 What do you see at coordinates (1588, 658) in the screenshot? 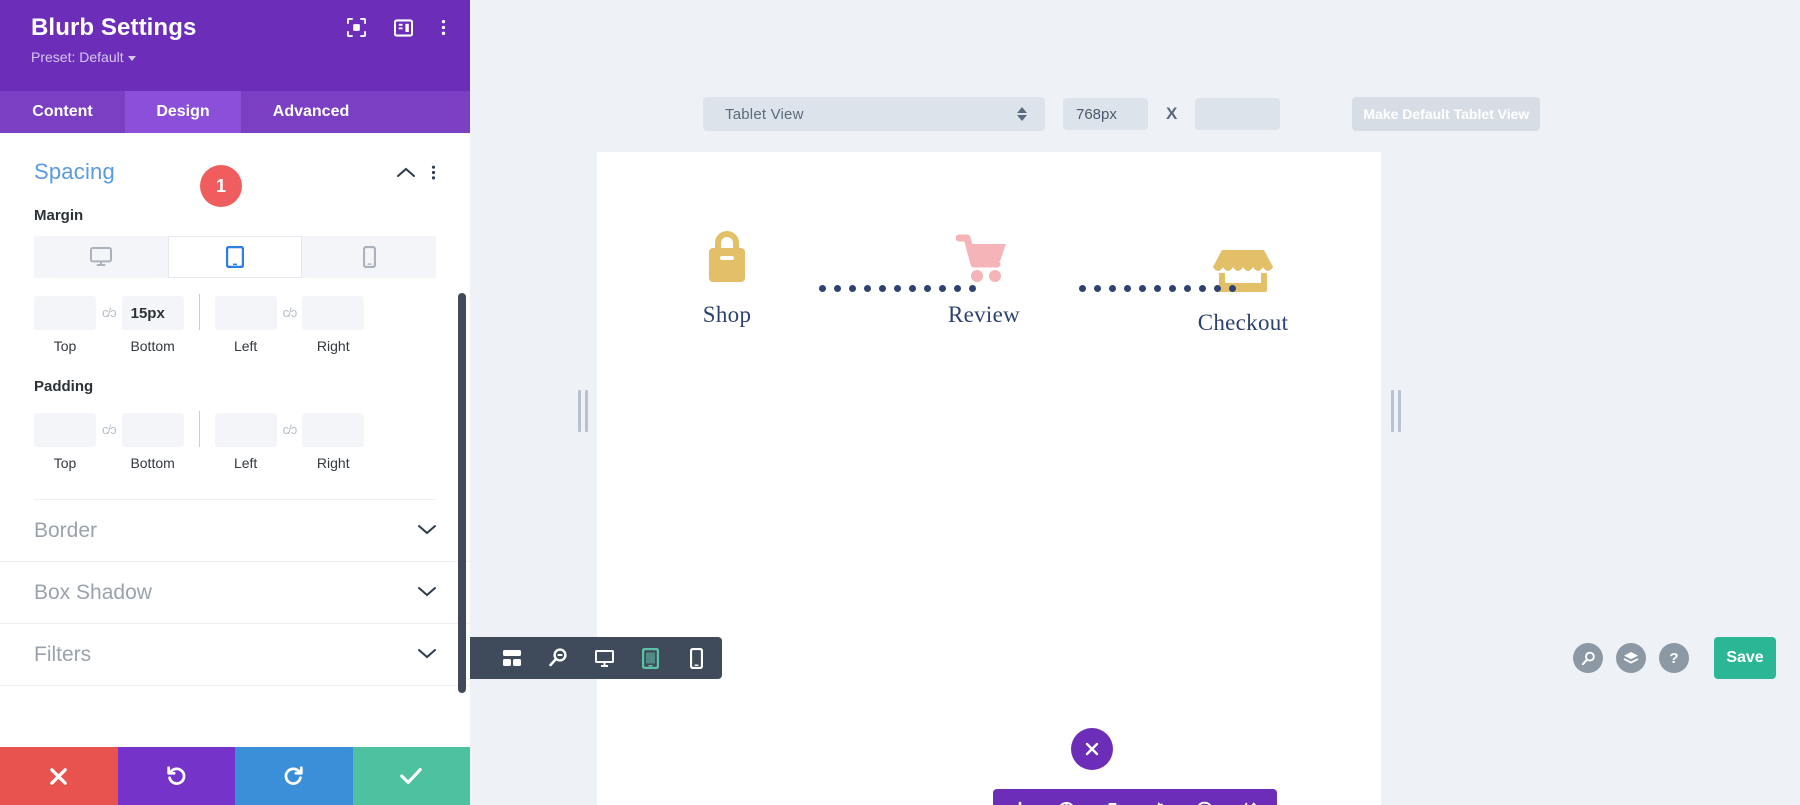
I see `search-icon` at bounding box center [1588, 658].